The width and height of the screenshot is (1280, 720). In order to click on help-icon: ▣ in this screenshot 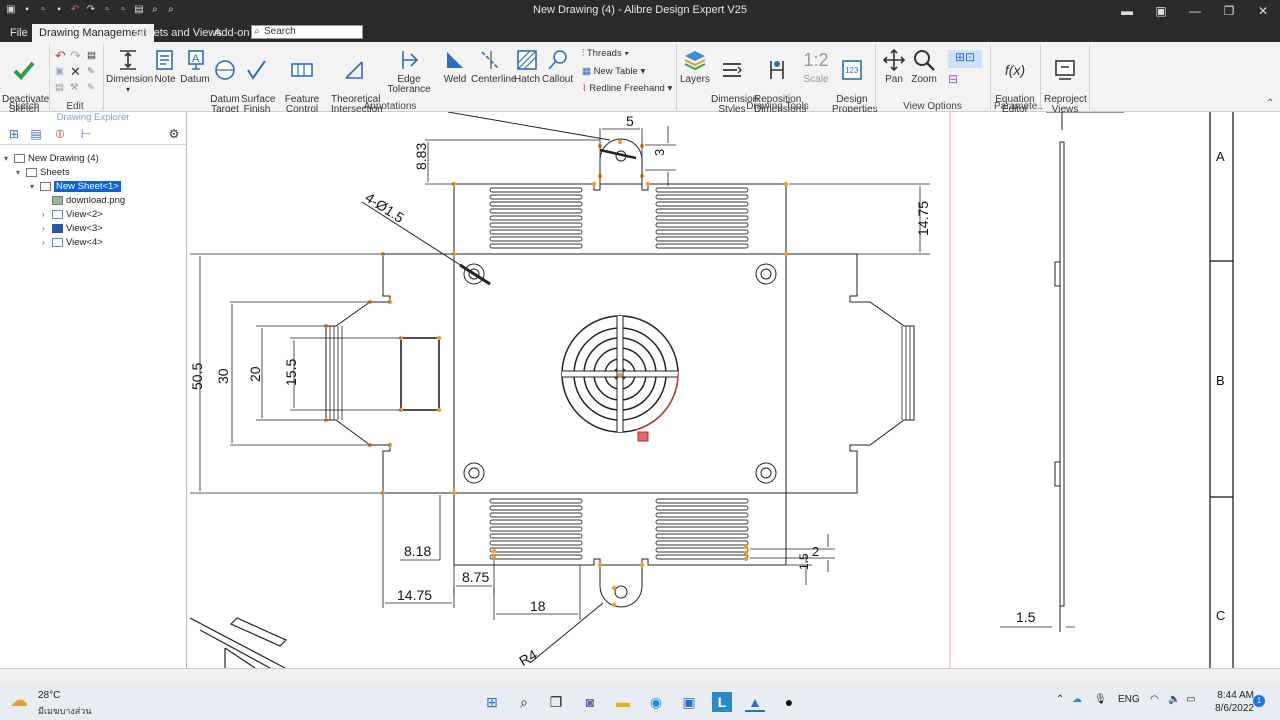, I will do `click(1161, 11)`.